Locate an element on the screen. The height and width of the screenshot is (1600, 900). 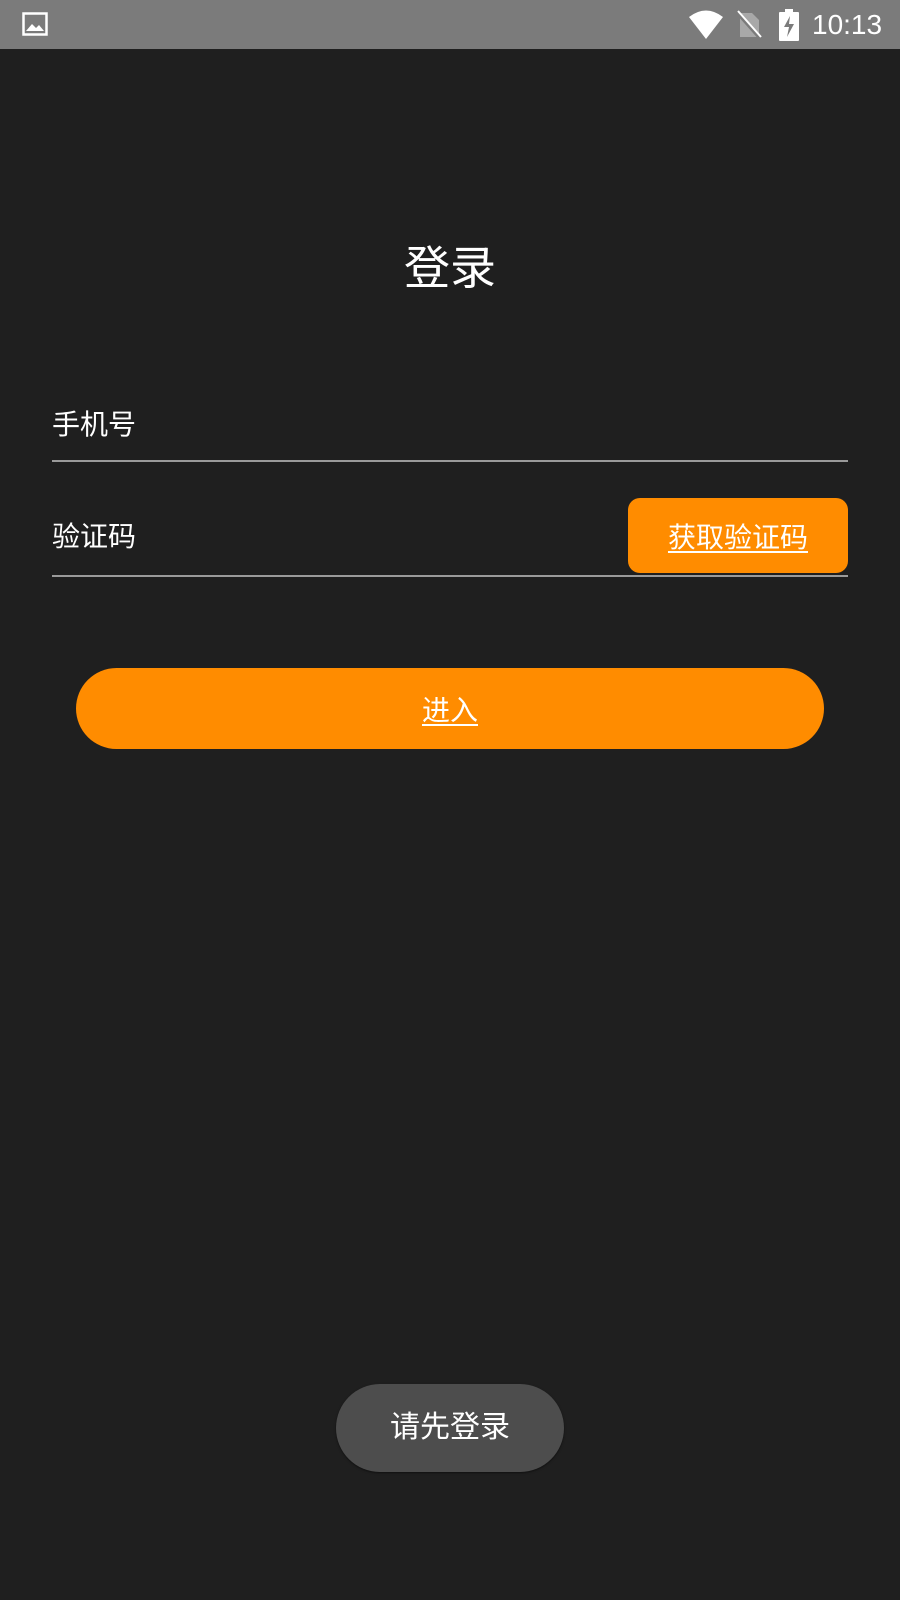
code-field-row: 获取验证码 is located at coordinates (450, 536).